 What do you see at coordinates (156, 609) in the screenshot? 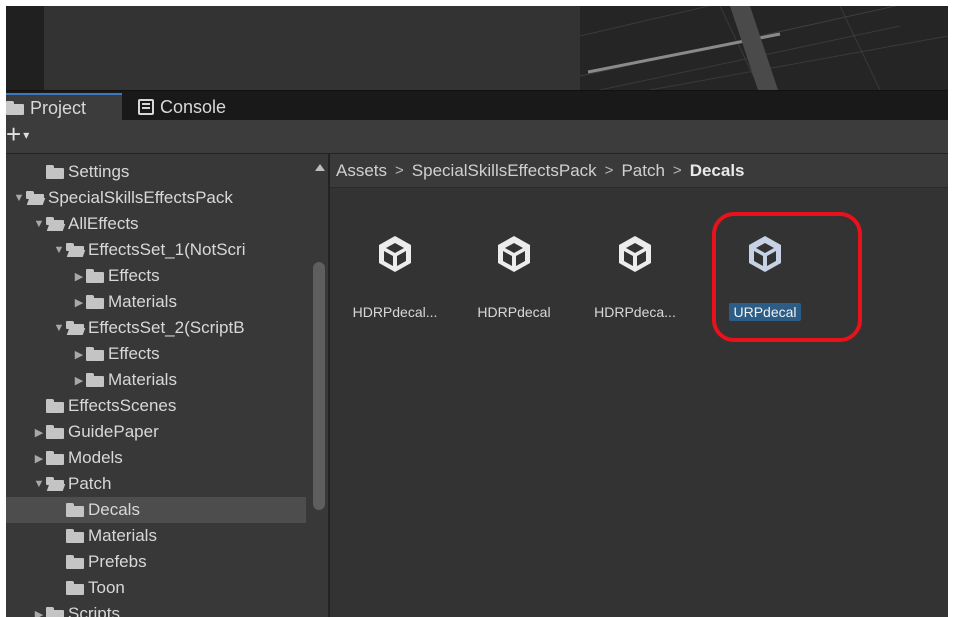
I see `tree-item: ▶ Scripts` at bounding box center [156, 609].